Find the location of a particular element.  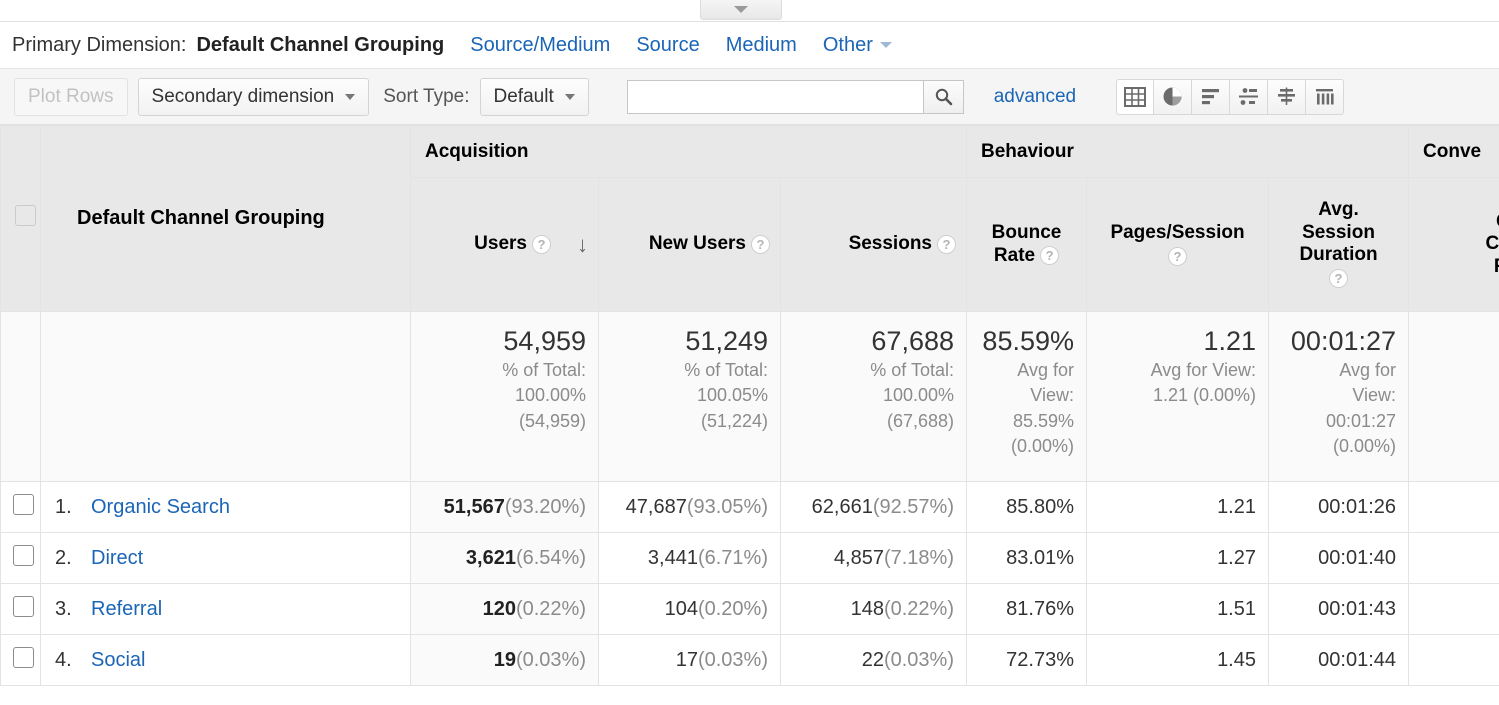

summary-bounce-rate-line3: 85.59% is located at coordinates (1043, 420).